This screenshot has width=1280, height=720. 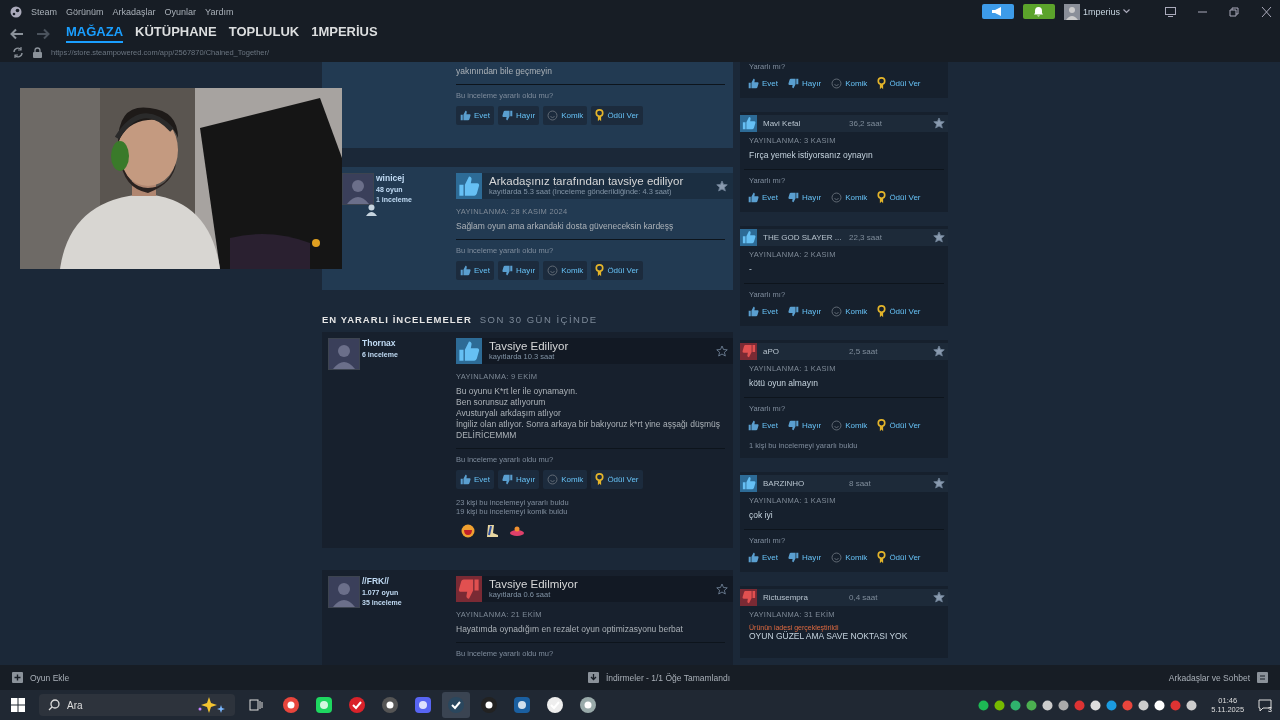 I want to click on playtime-text: 36,2 saat, so click(x=866, y=123).